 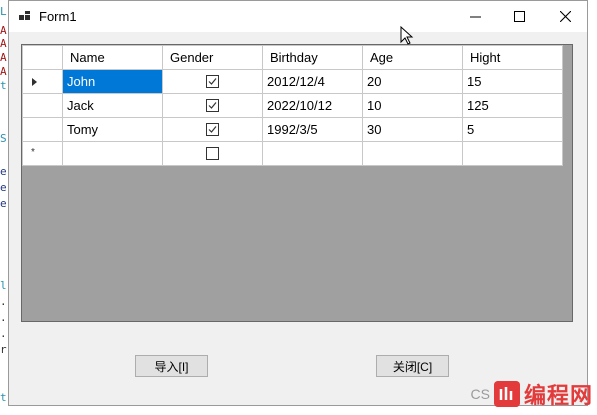 I want to click on close-button, so click(x=565, y=16).